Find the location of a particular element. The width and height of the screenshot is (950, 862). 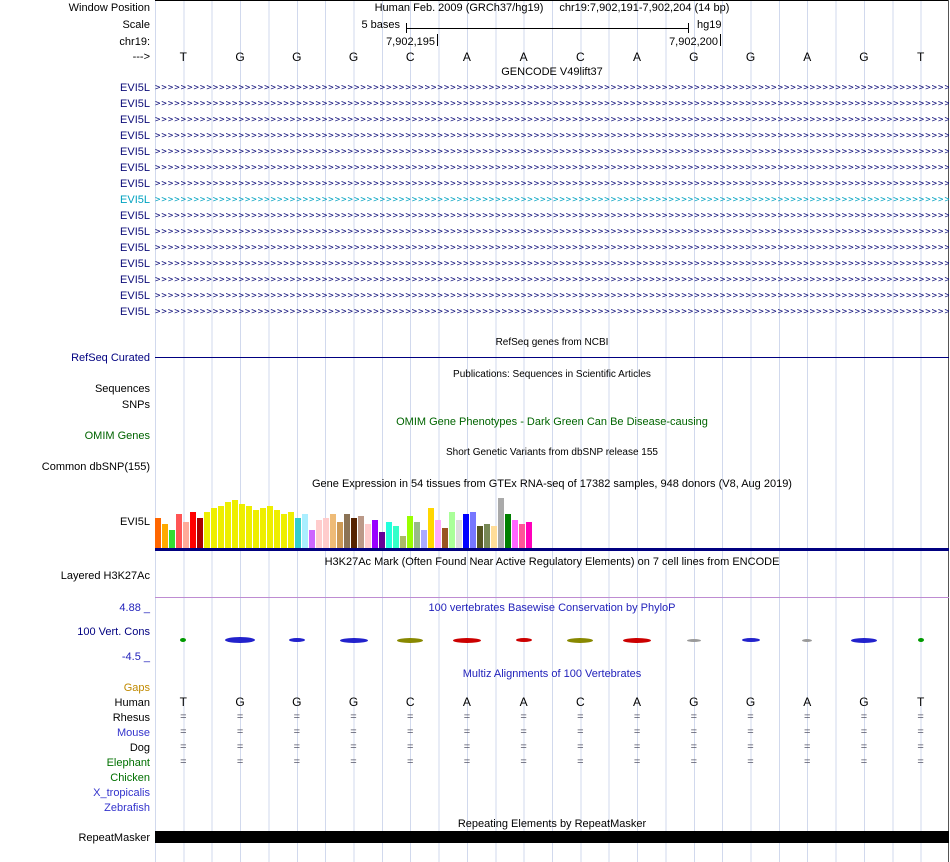

h3k27ac-signal-line is located at coordinates (552, 597).